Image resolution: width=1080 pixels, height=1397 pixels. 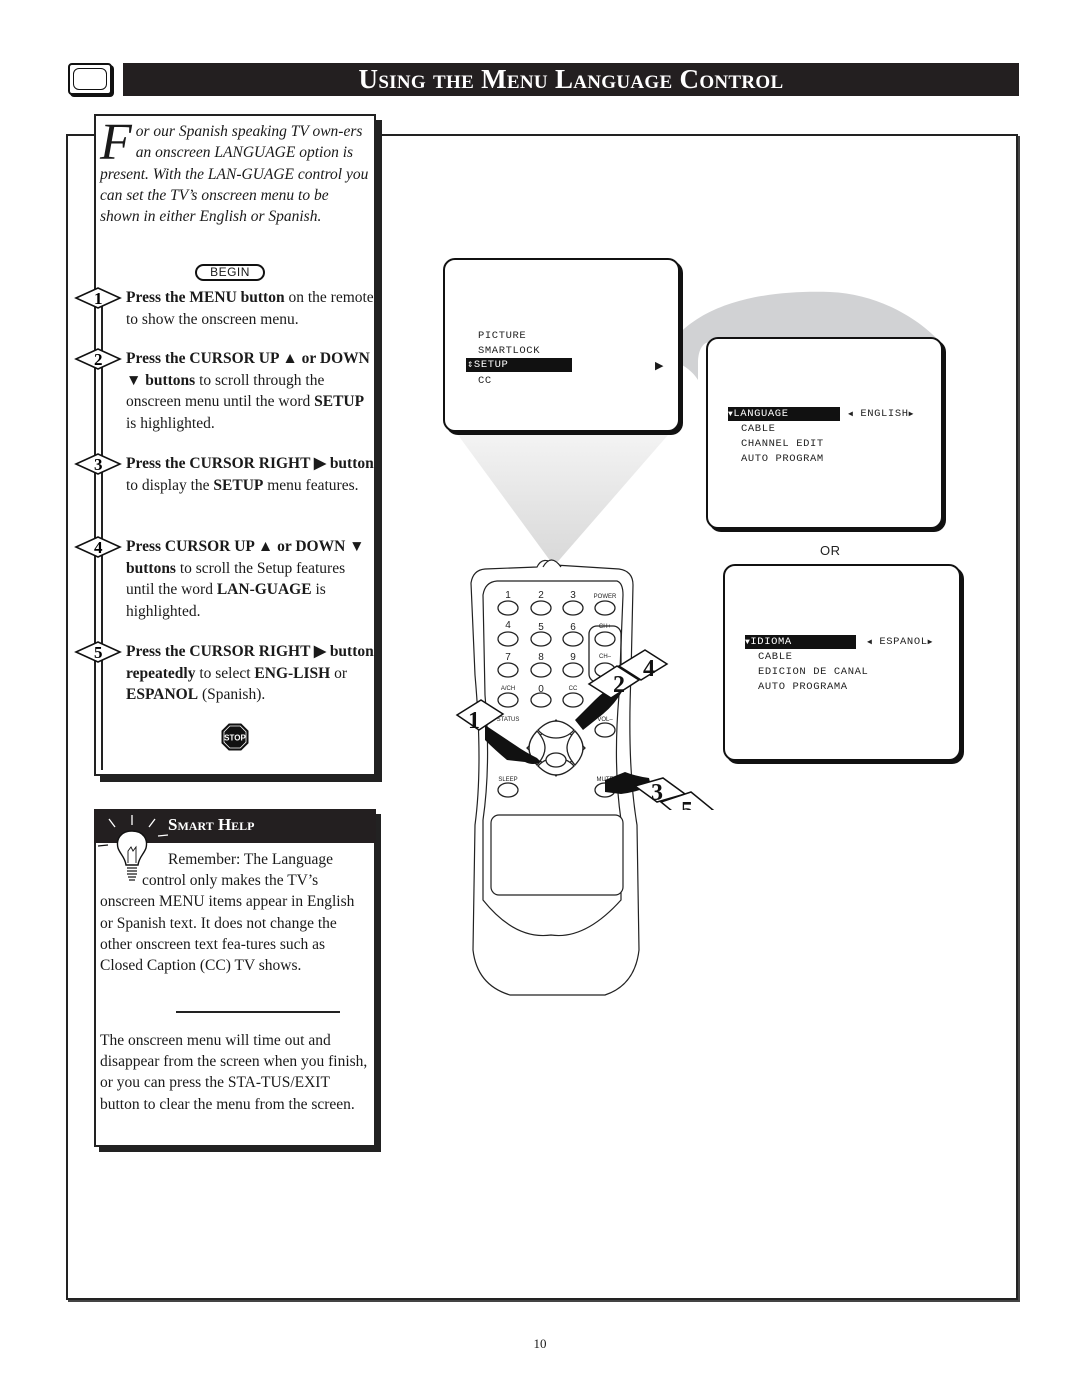 What do you see at coordinates (170, 423) in the screenshot?
I see `step-detail: is highlighted.` at bounding box center [170, 423].